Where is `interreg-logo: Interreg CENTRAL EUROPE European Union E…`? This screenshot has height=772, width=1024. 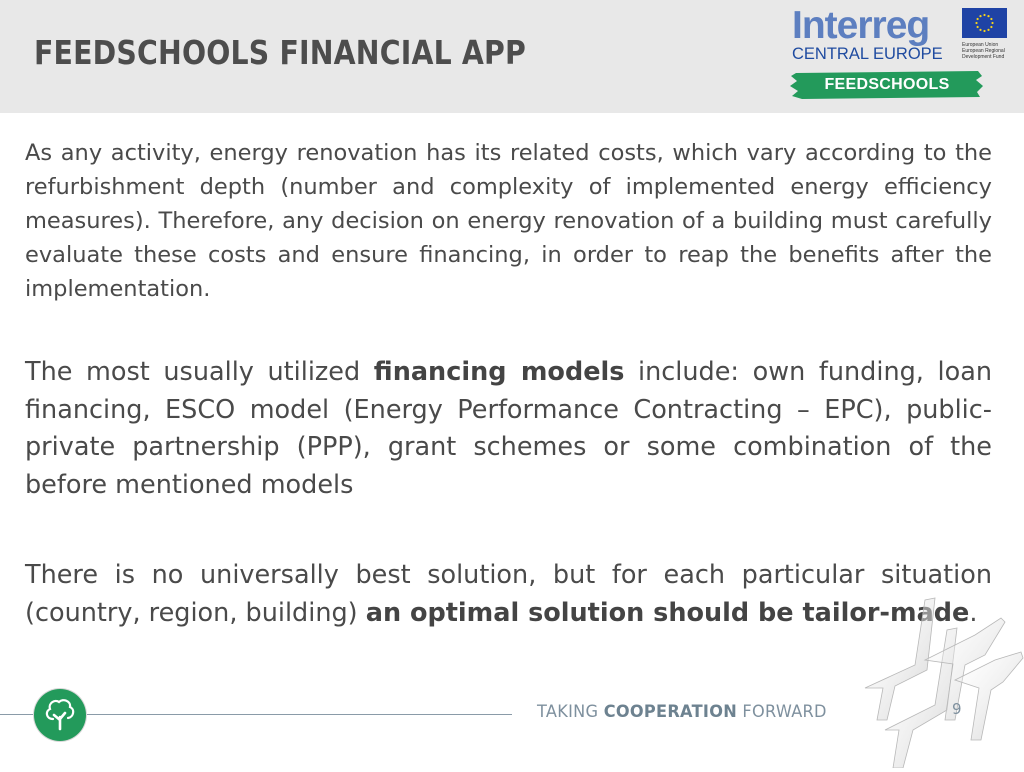
interreg-logo: Interreg CENTRAL EUROPE European Union E… is located at coordinates (903, 54).